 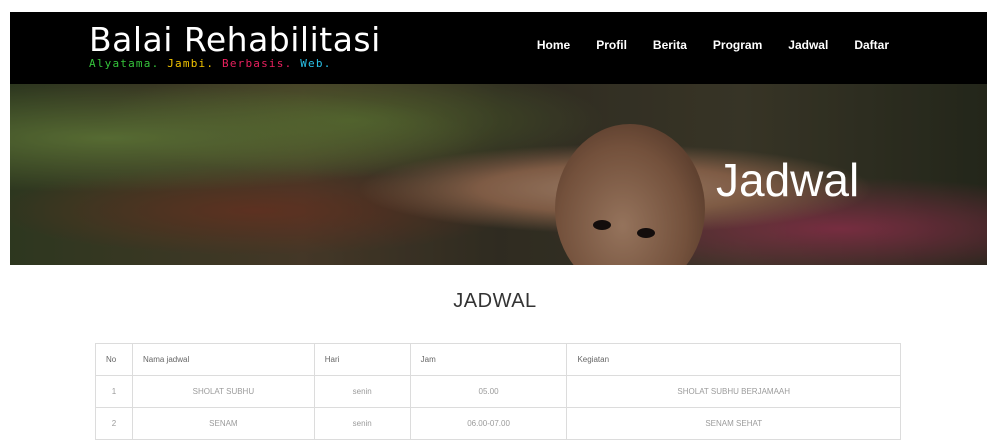 What do you see at coordinates (223, 423) in the screenshot?
I see `cell-nama-jadwal: SENAM` at bounding box center [223, 423].